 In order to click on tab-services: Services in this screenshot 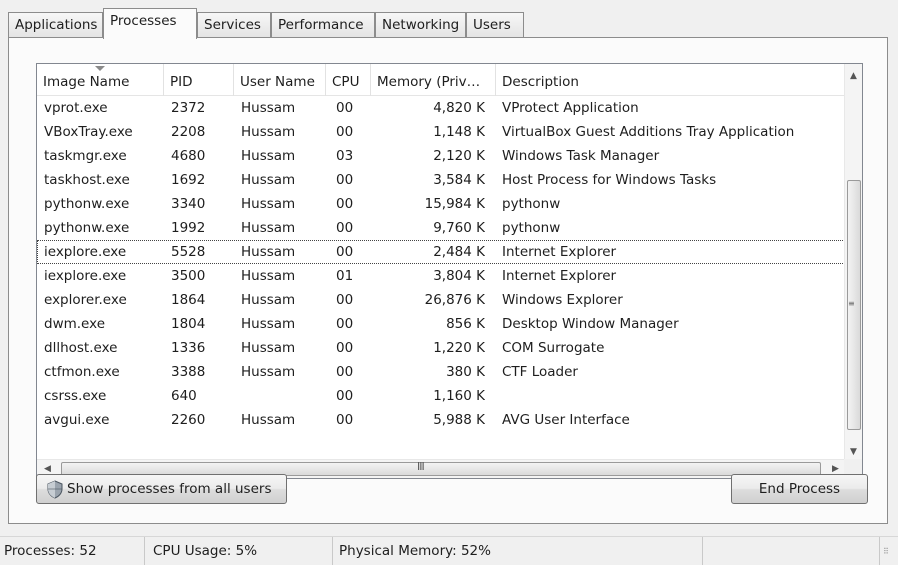, I will do `click(234, 25)`.